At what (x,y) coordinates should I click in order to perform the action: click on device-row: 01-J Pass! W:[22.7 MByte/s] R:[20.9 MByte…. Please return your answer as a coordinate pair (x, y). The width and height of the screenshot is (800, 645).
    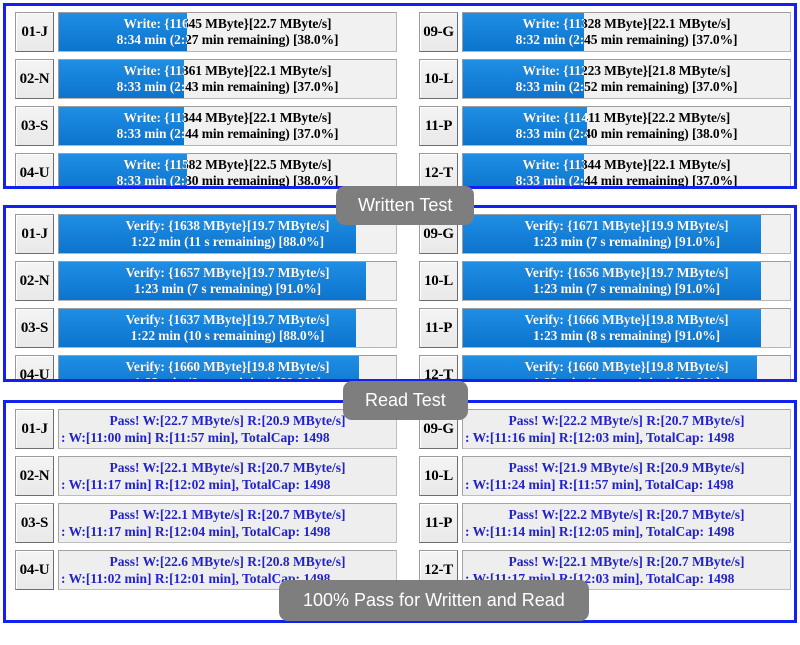
    Looking at the image, I should click on (206, 429).